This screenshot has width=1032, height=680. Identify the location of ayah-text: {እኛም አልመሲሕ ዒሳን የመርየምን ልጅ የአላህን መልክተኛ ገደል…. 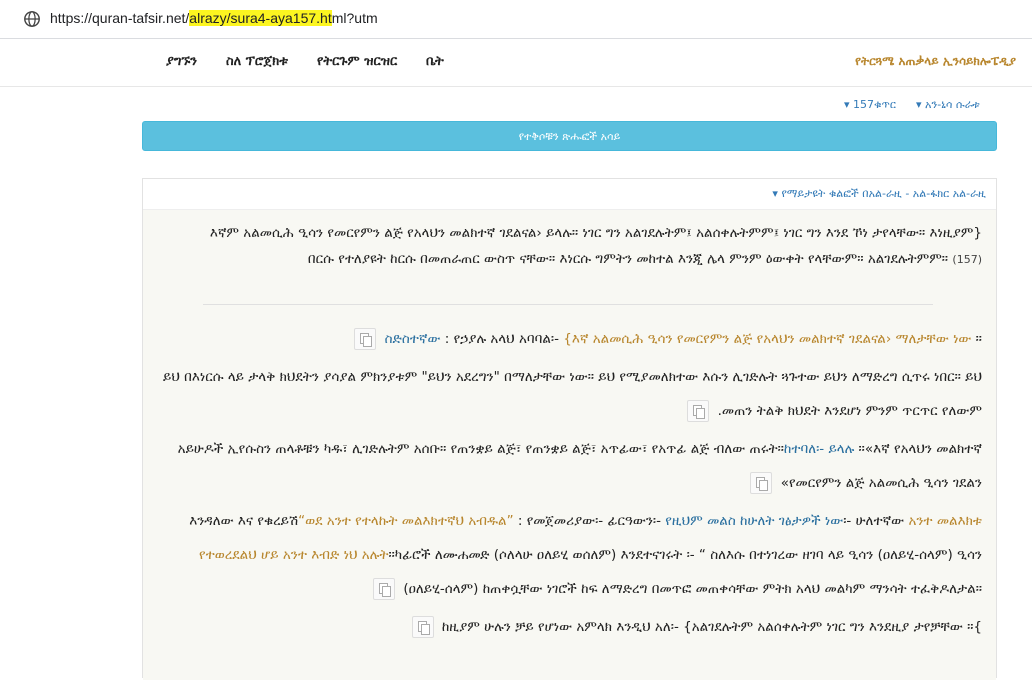
(595, 246).